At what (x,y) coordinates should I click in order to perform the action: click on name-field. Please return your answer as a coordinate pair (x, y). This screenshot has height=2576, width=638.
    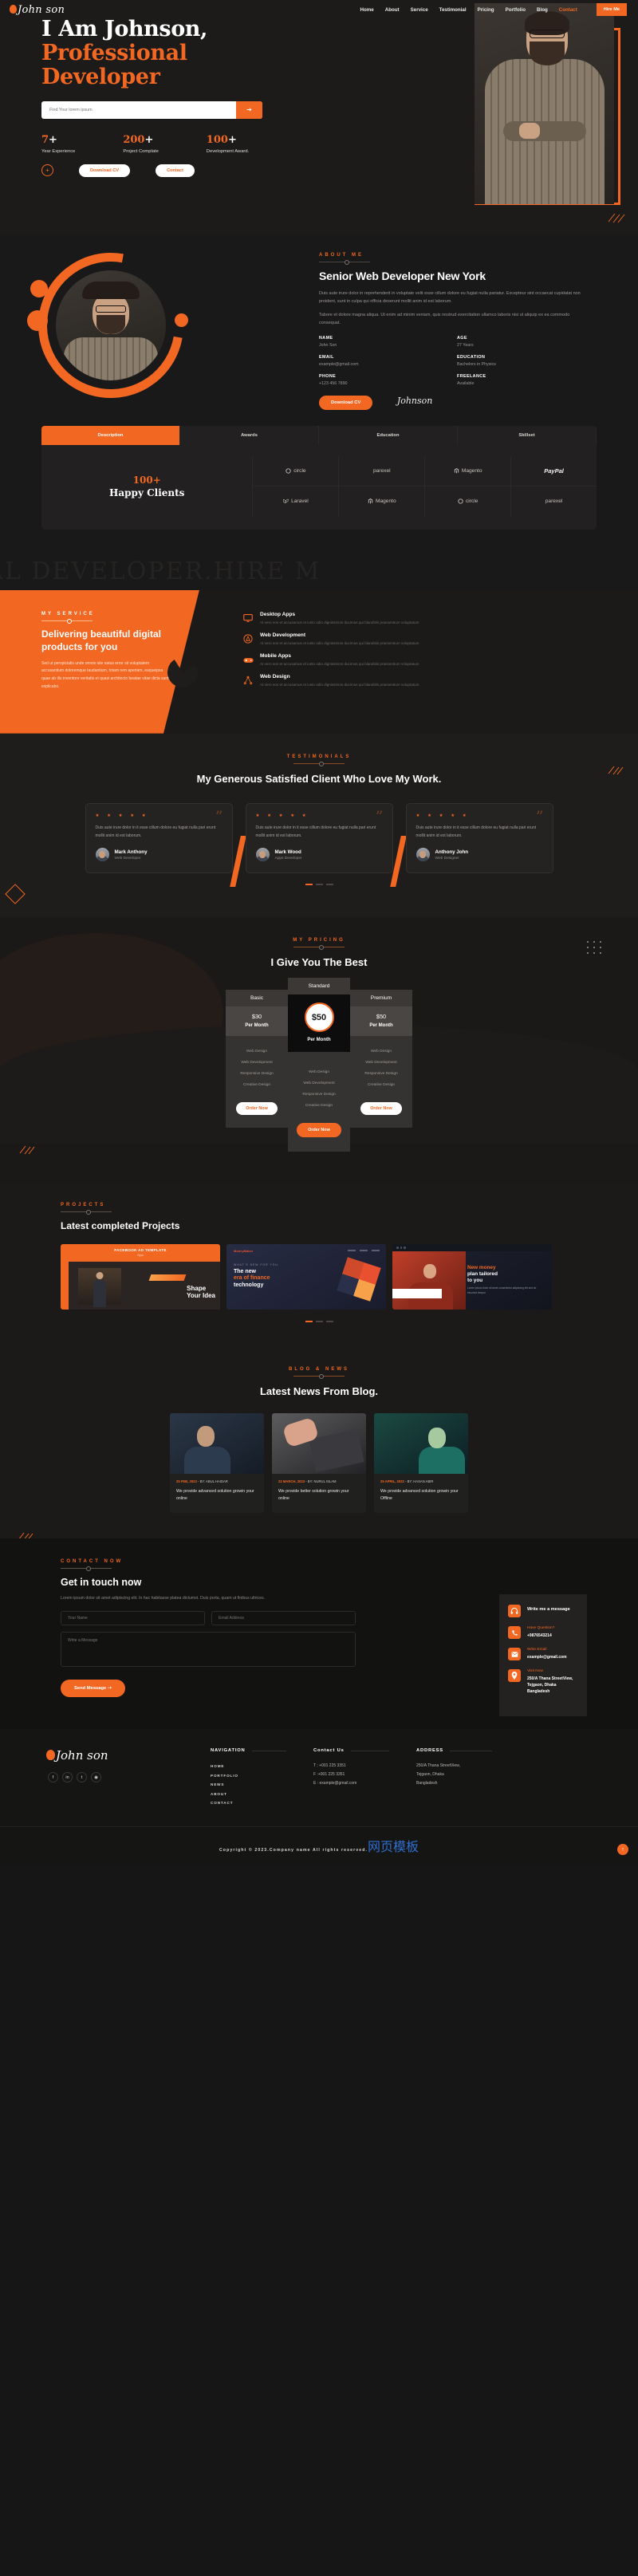
    Looking at the image, I should click on (133, 1618).